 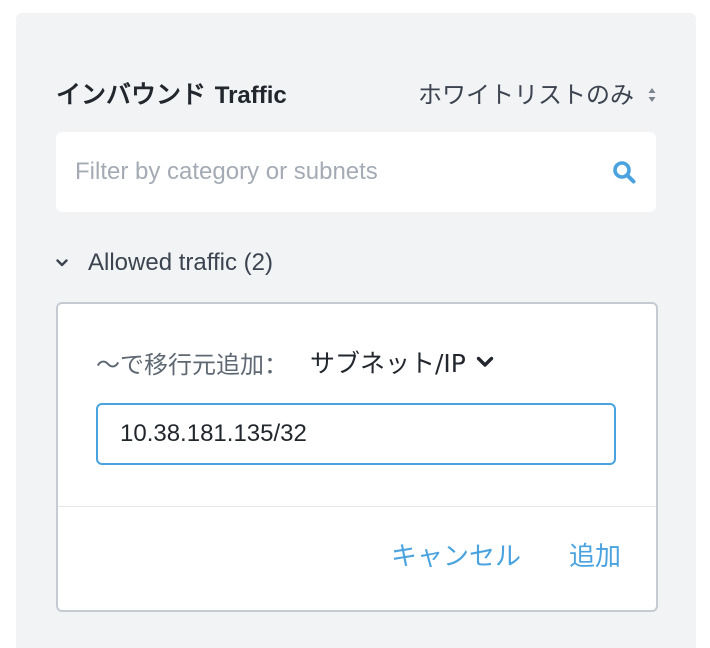 I want to click on chevron-down-icon, so click(x=62, y=263).